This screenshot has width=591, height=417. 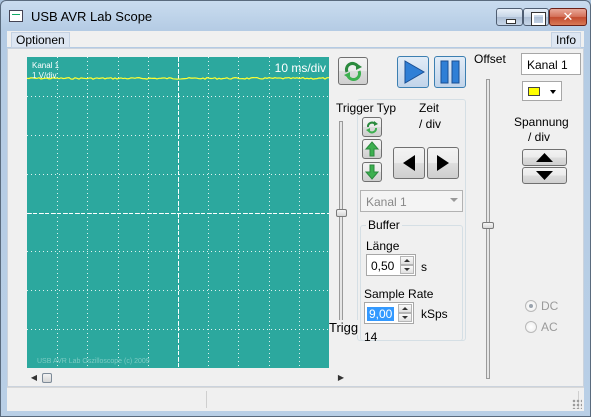 What do you see at coordinates (295, 39) in the screenshot?
I see `menu-bar: Optionen Info` at bounding box center [295, 39].